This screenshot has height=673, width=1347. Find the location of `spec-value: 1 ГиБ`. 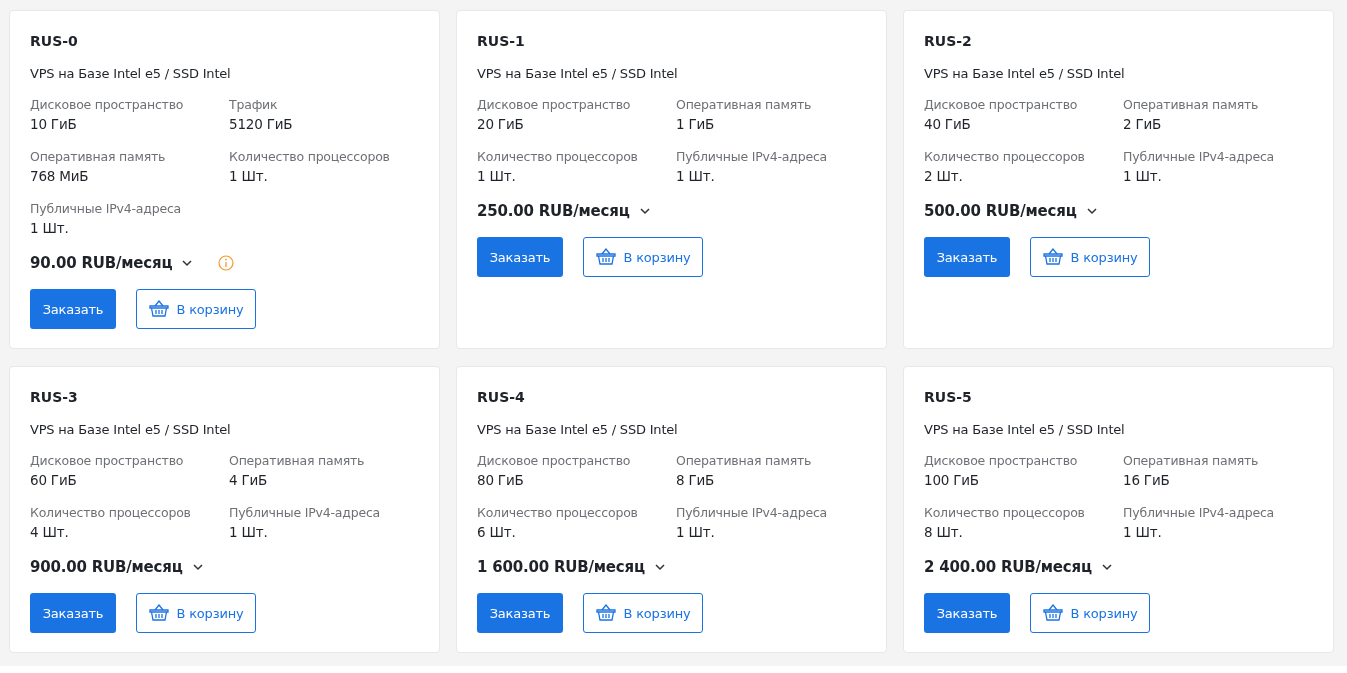

spec-value: 1 ГиБ is located at coordinates (696, 124).